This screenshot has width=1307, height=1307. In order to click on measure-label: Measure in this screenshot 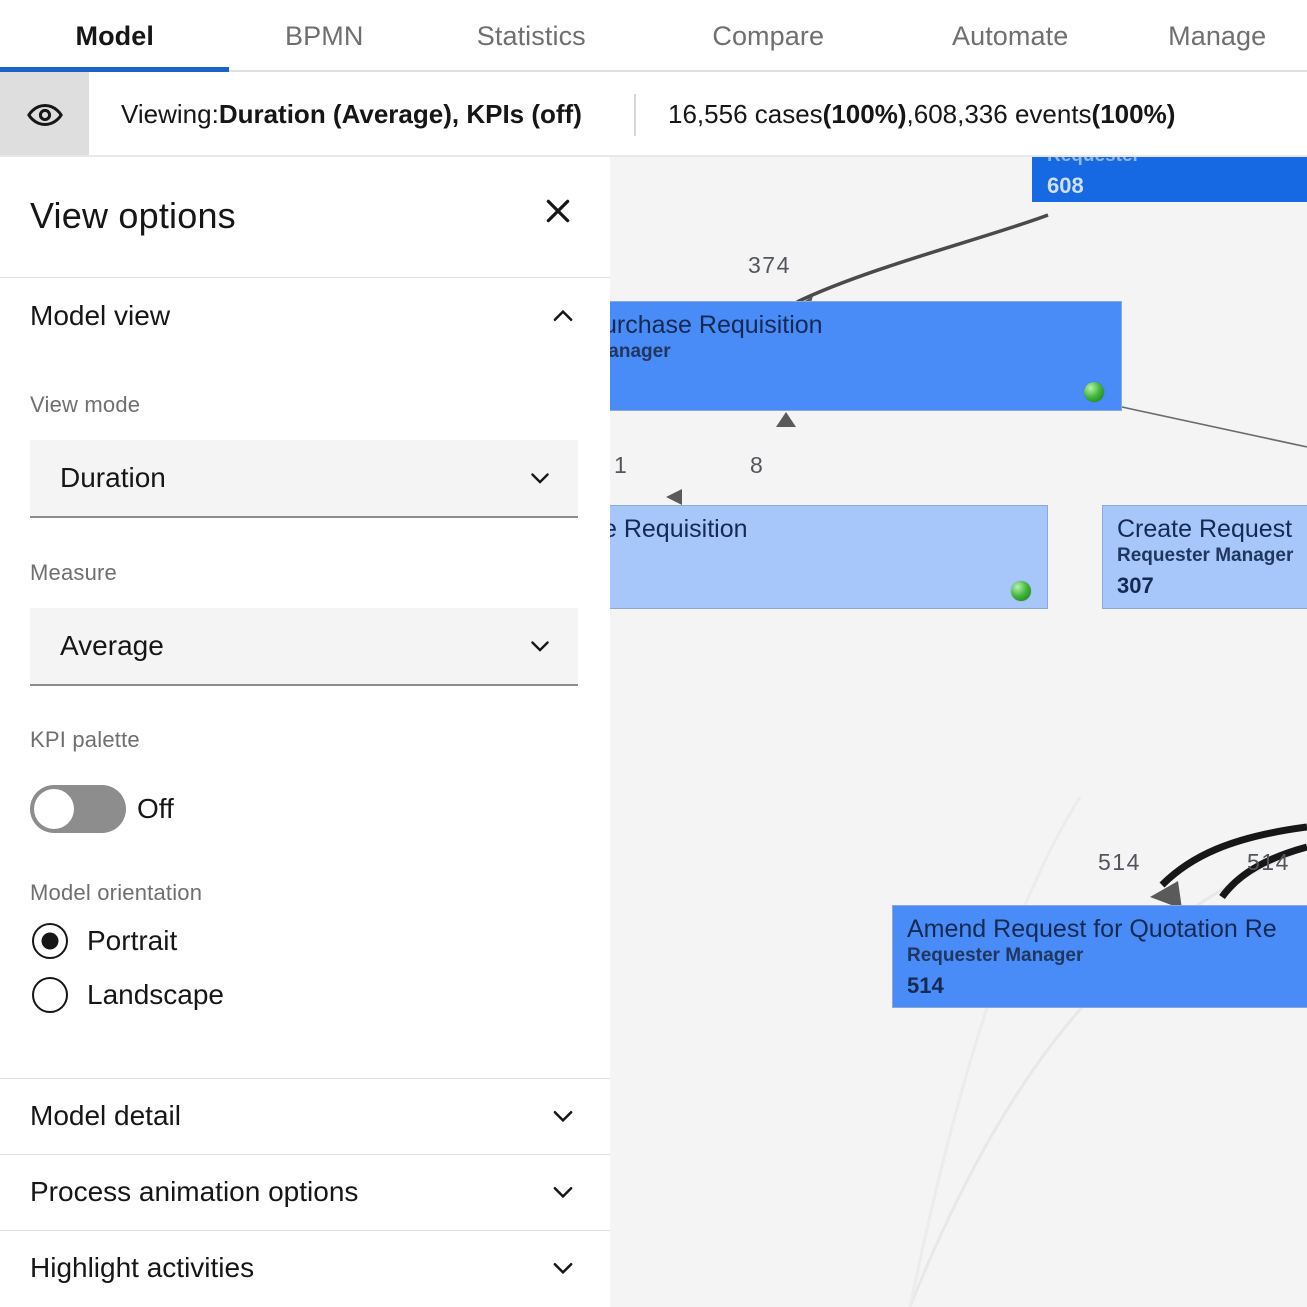, I will do `click(73, 572)`.